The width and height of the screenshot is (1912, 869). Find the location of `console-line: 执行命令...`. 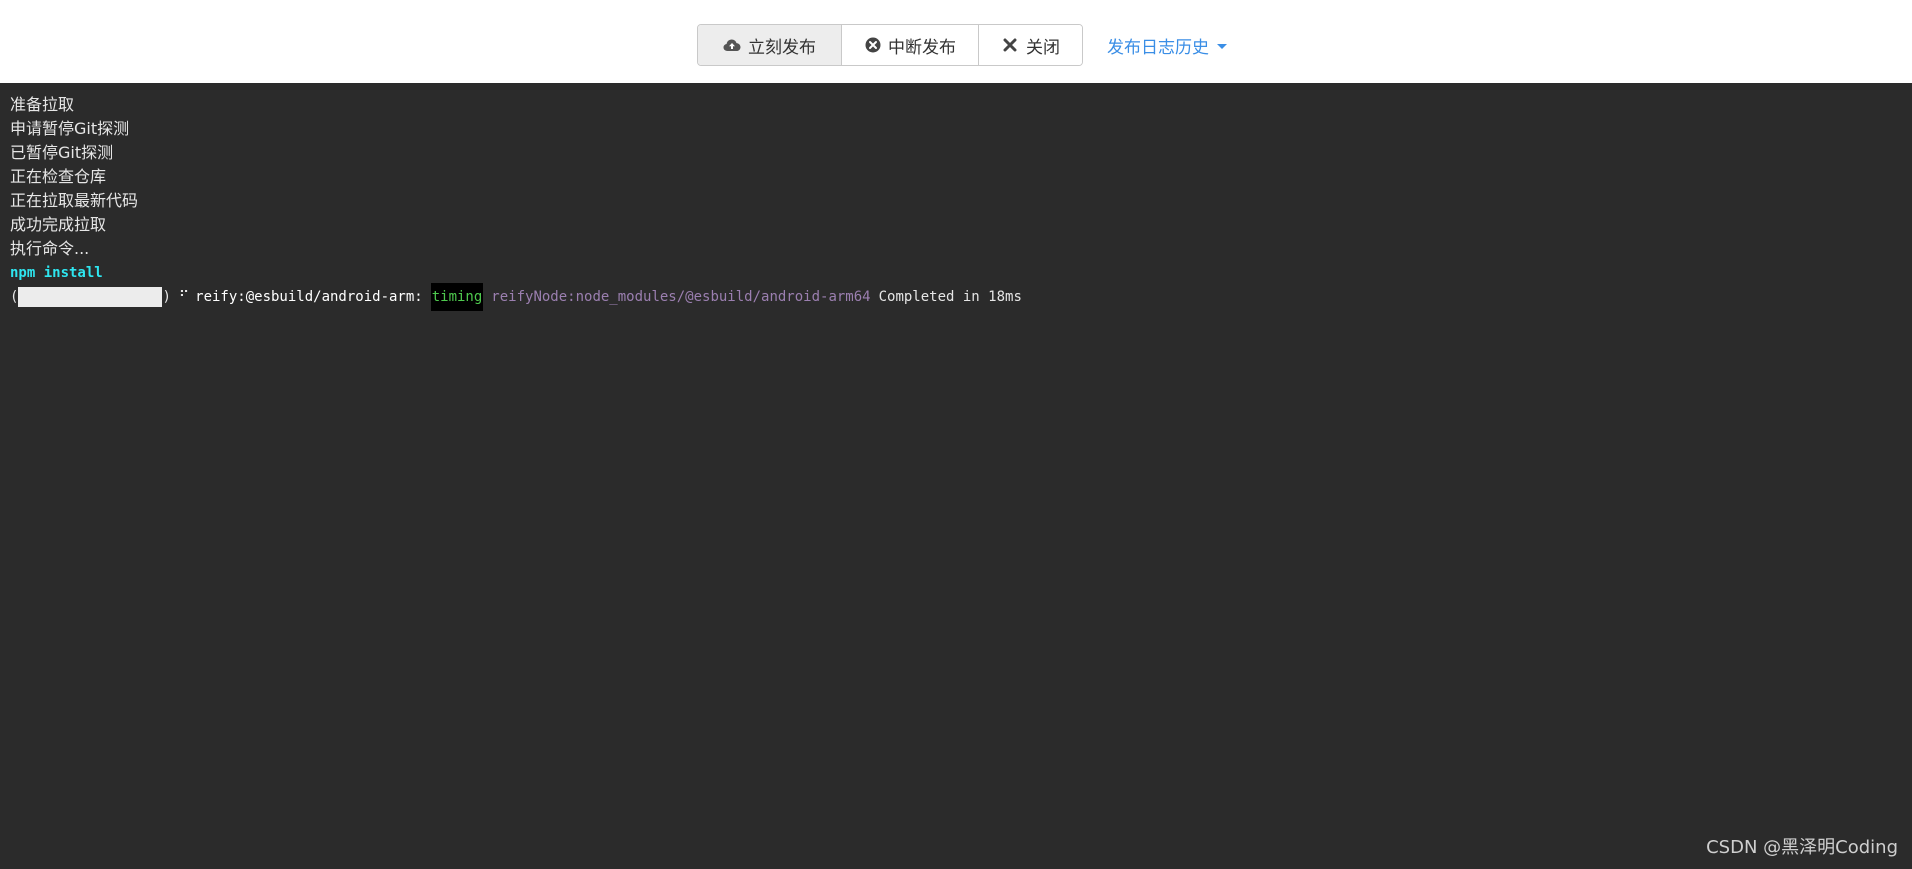

console-line: 执行命令... is located at coordinates (50, 248).